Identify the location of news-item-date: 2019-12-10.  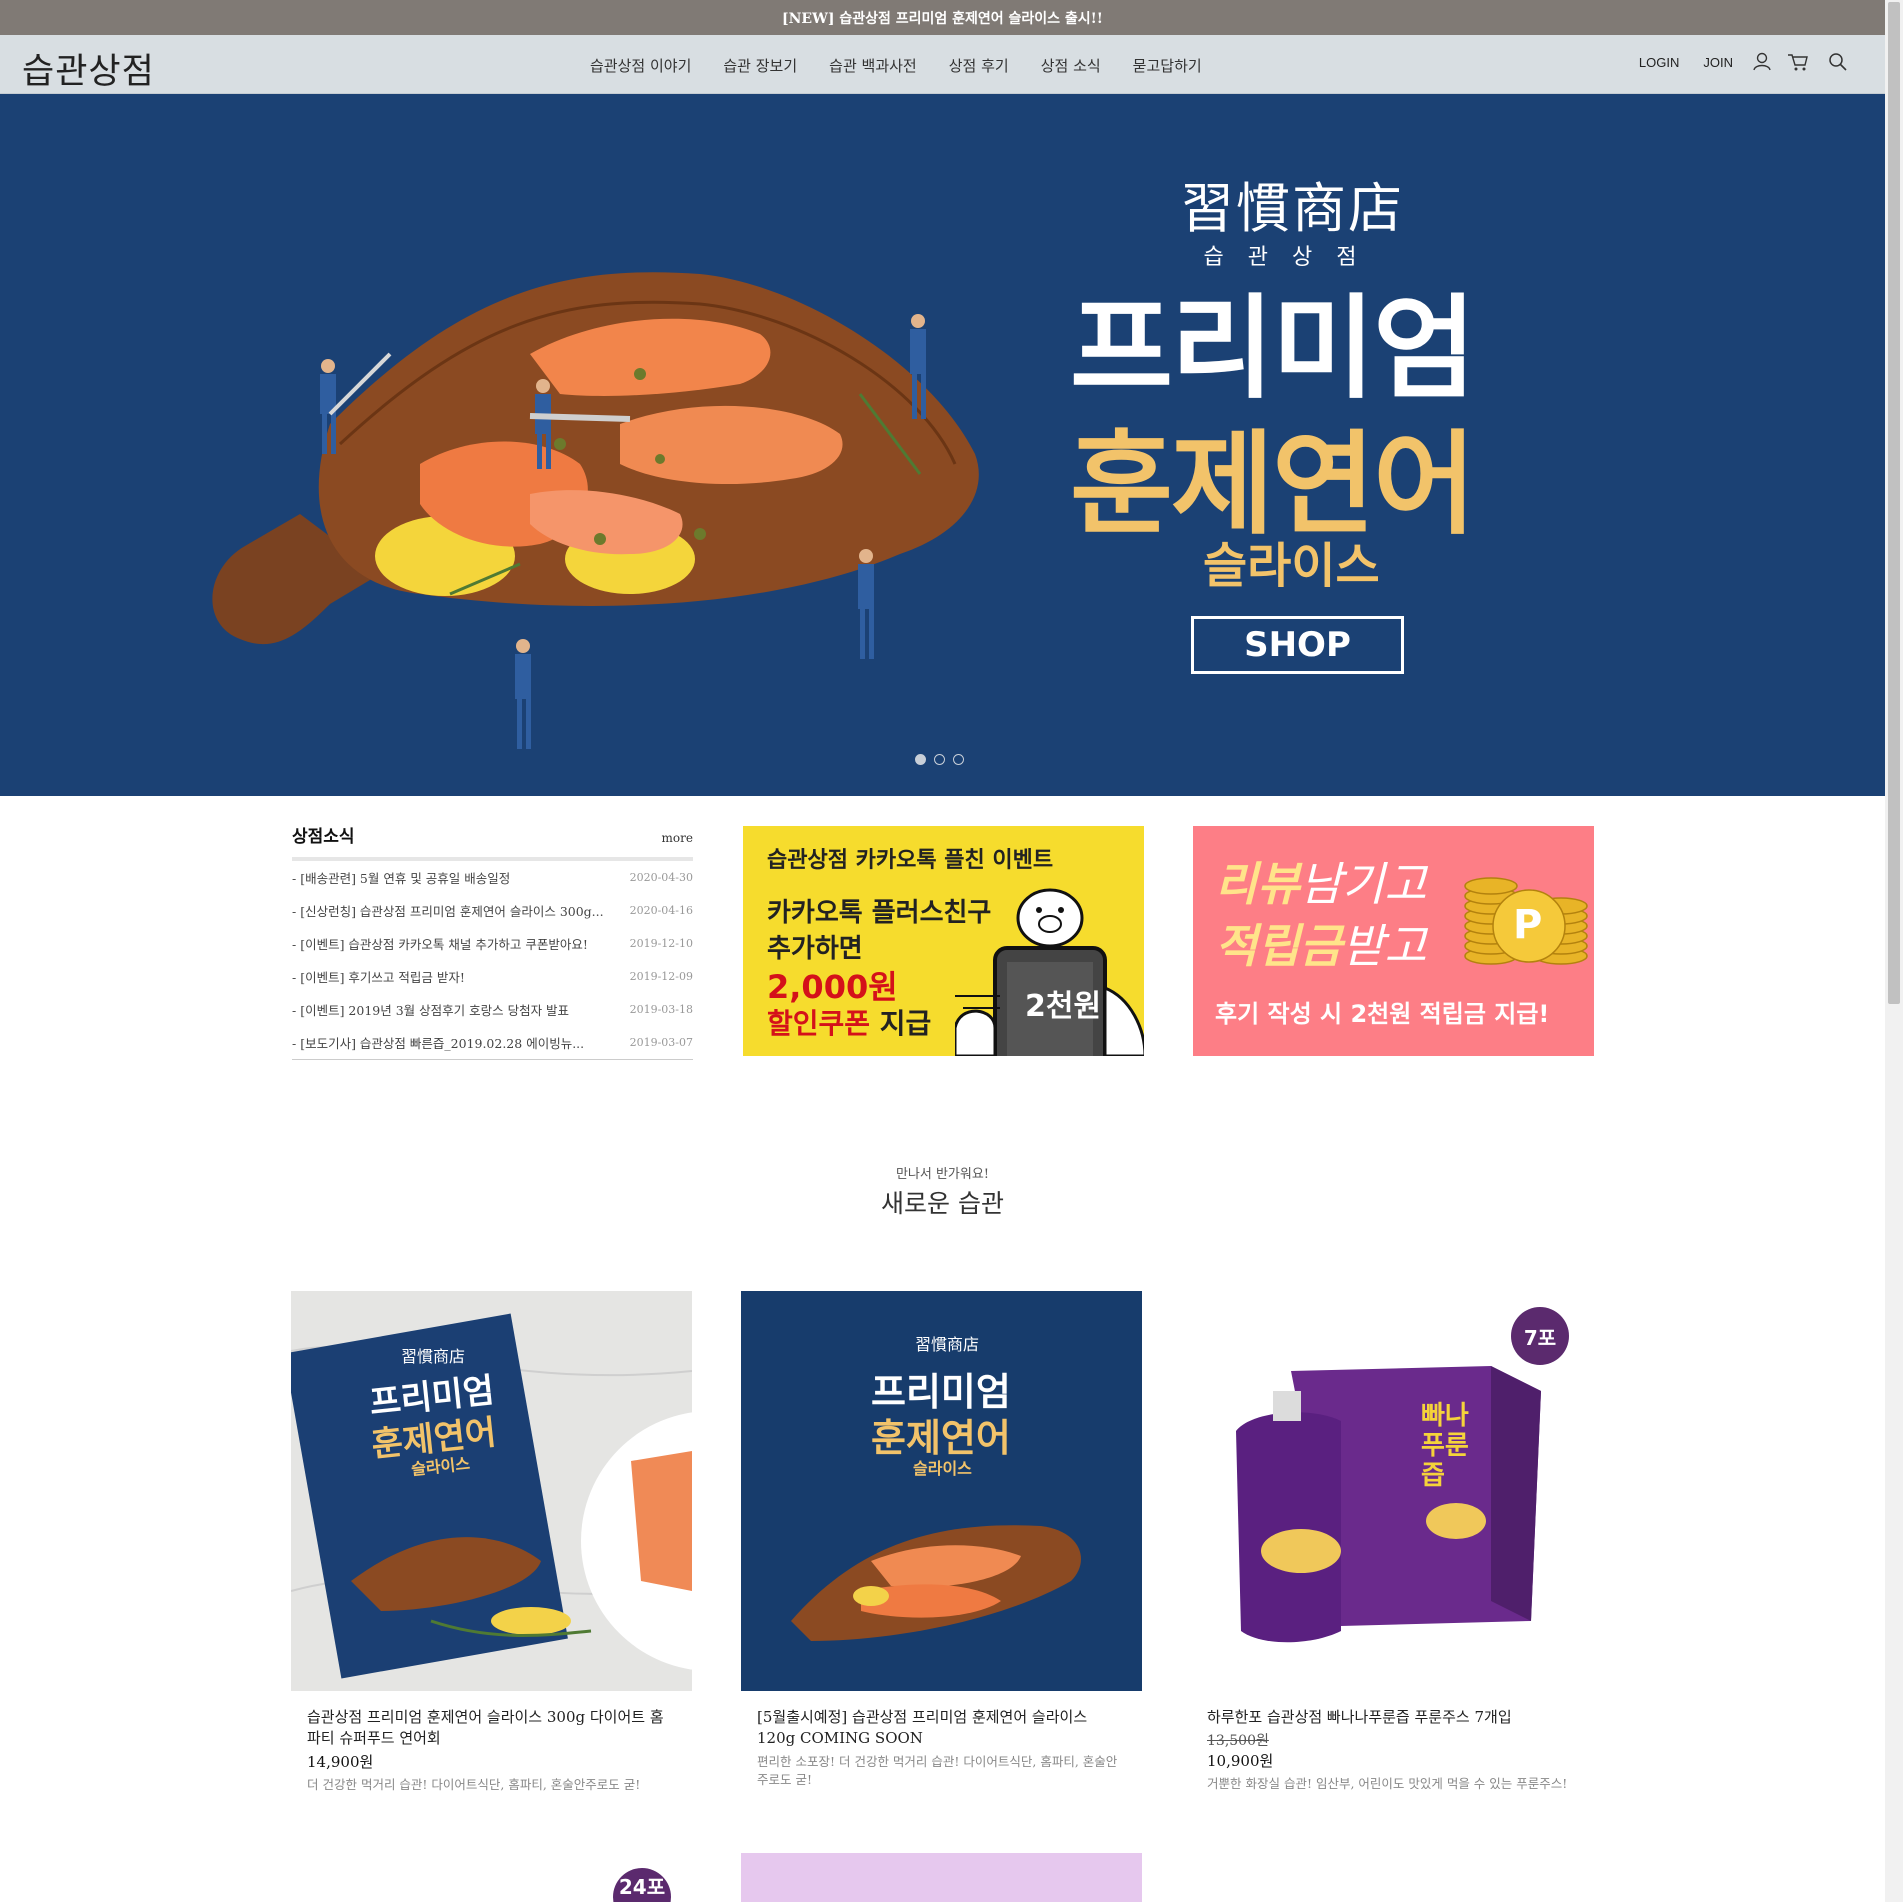
(661, 943).